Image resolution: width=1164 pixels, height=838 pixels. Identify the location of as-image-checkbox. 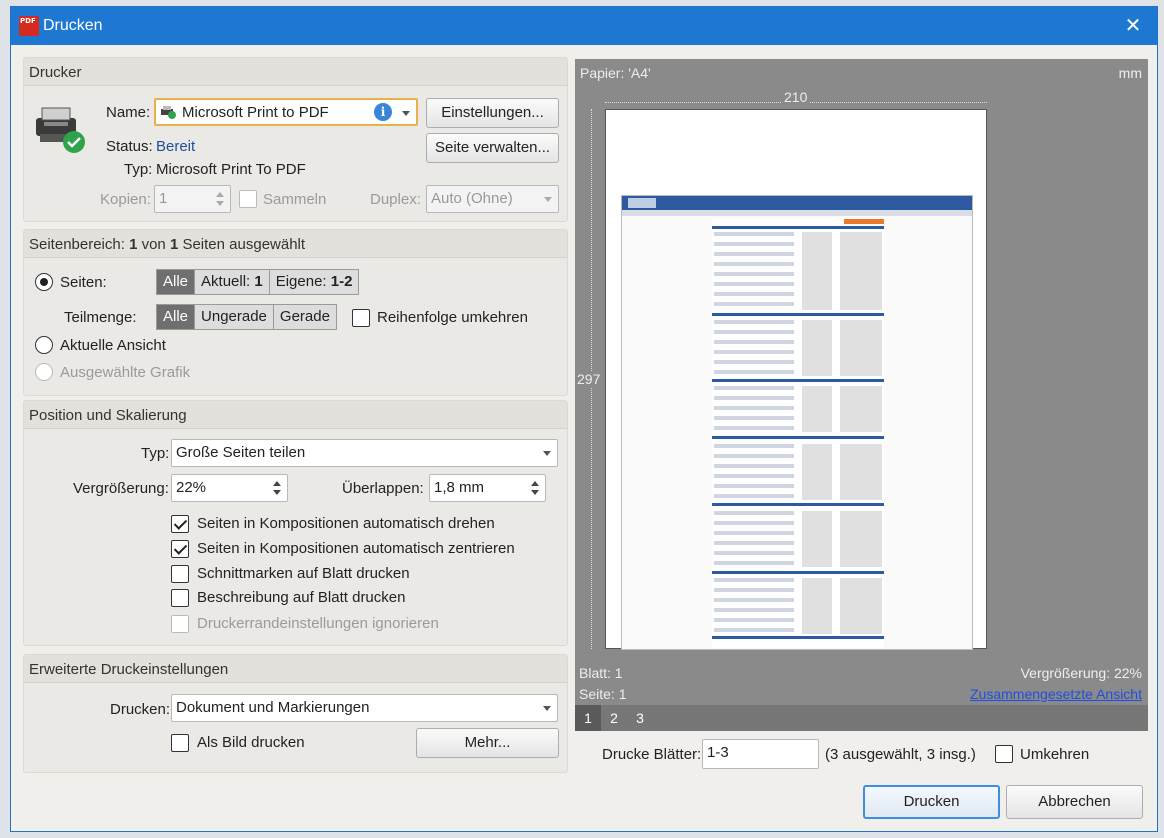
(180, 743).